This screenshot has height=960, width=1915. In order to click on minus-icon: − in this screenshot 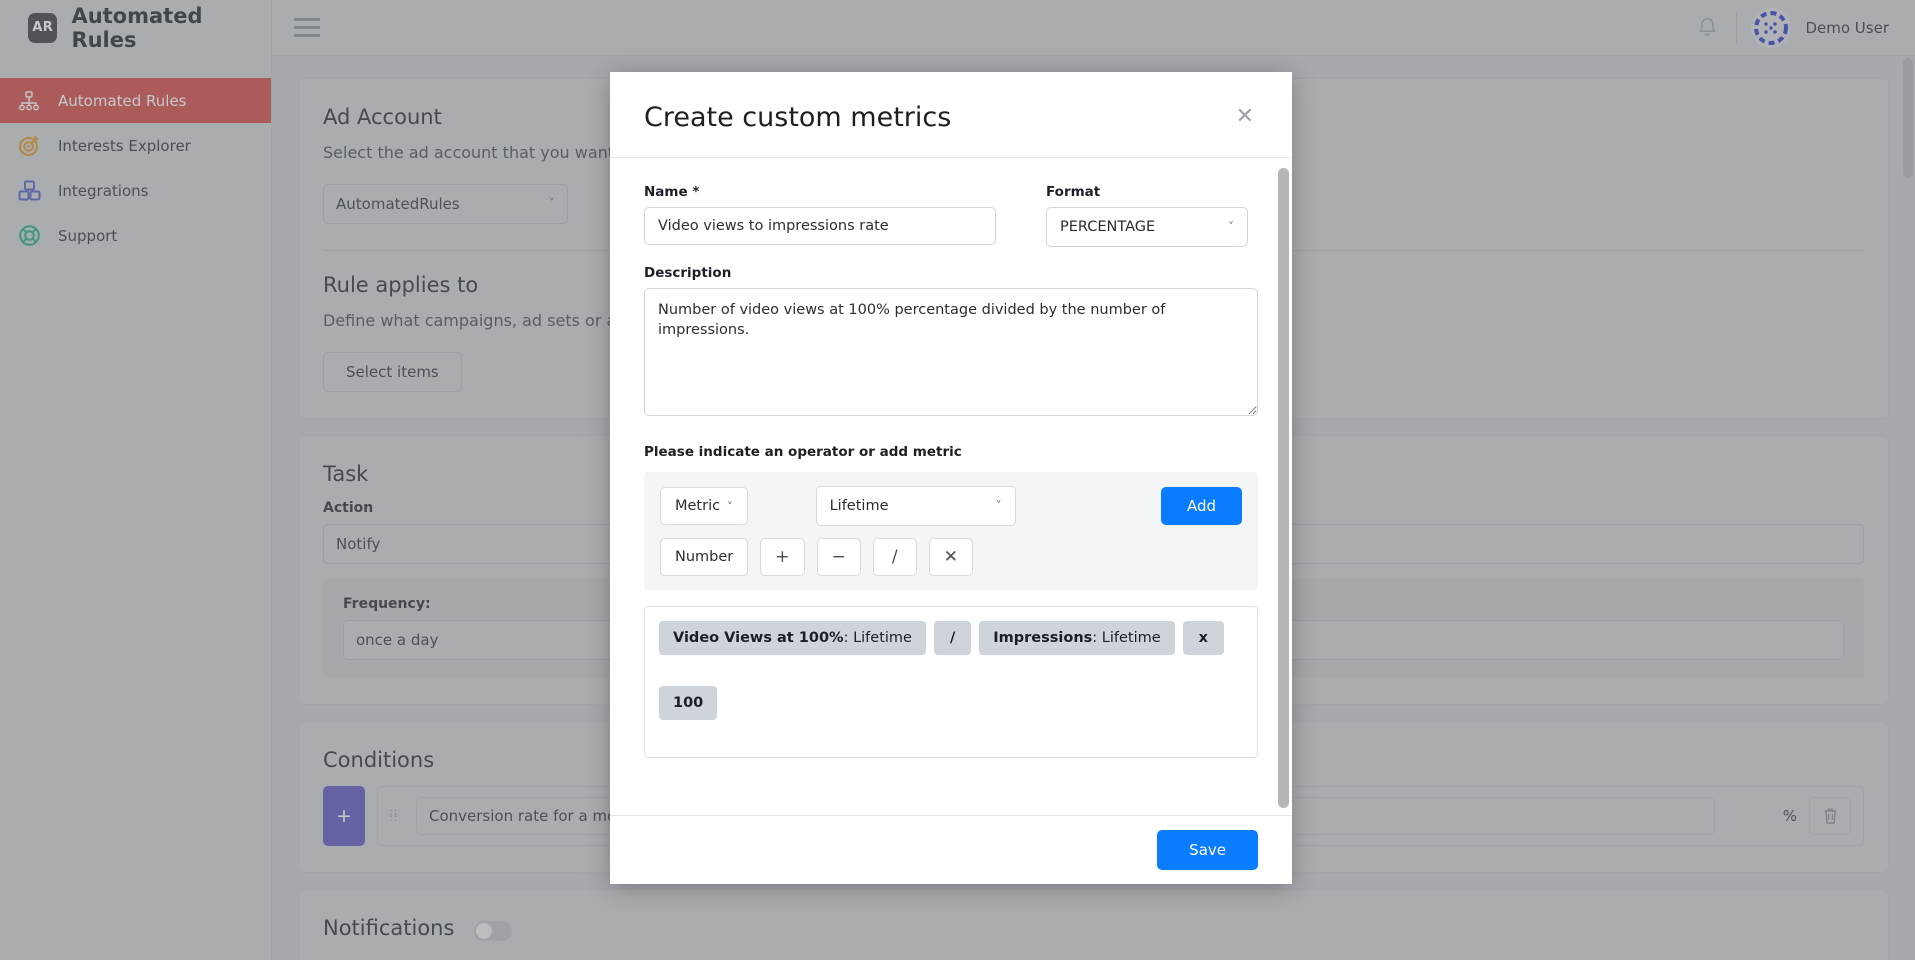, I will do `click(838, 556)`.